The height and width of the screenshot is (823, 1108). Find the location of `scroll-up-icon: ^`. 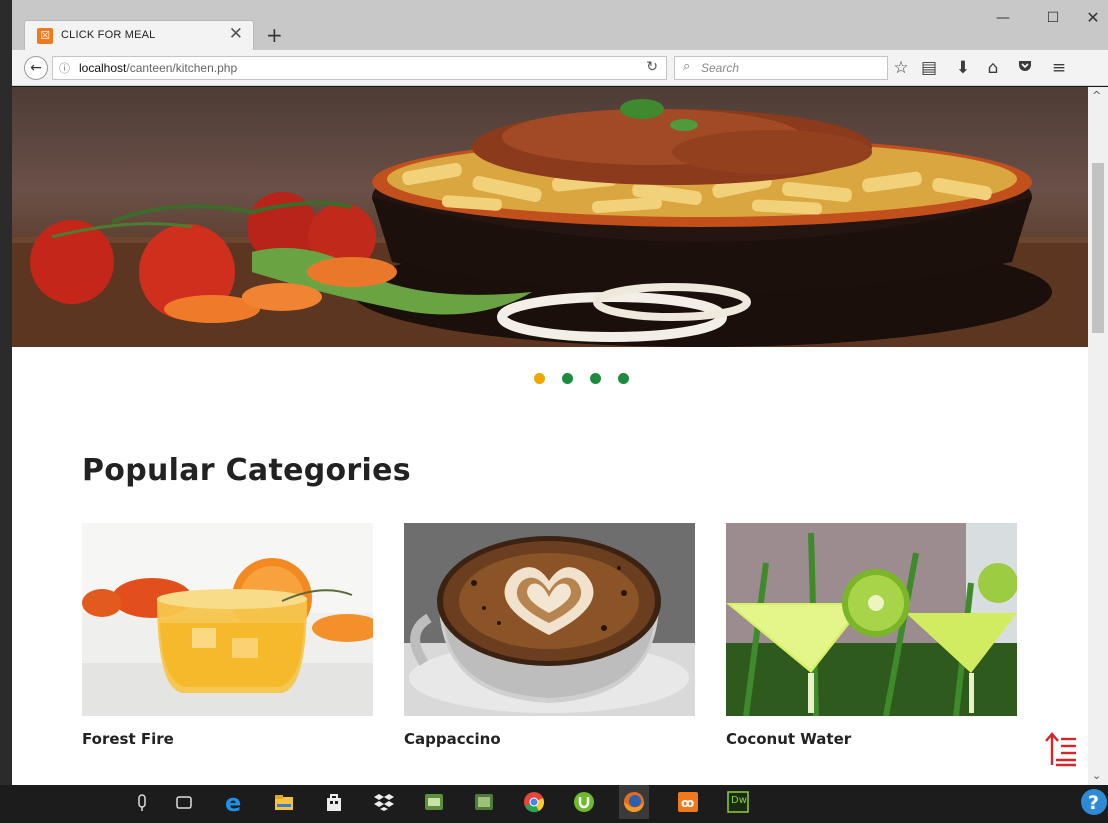

scroll-up-icon: ^ is located at coordinates (1096, 95).